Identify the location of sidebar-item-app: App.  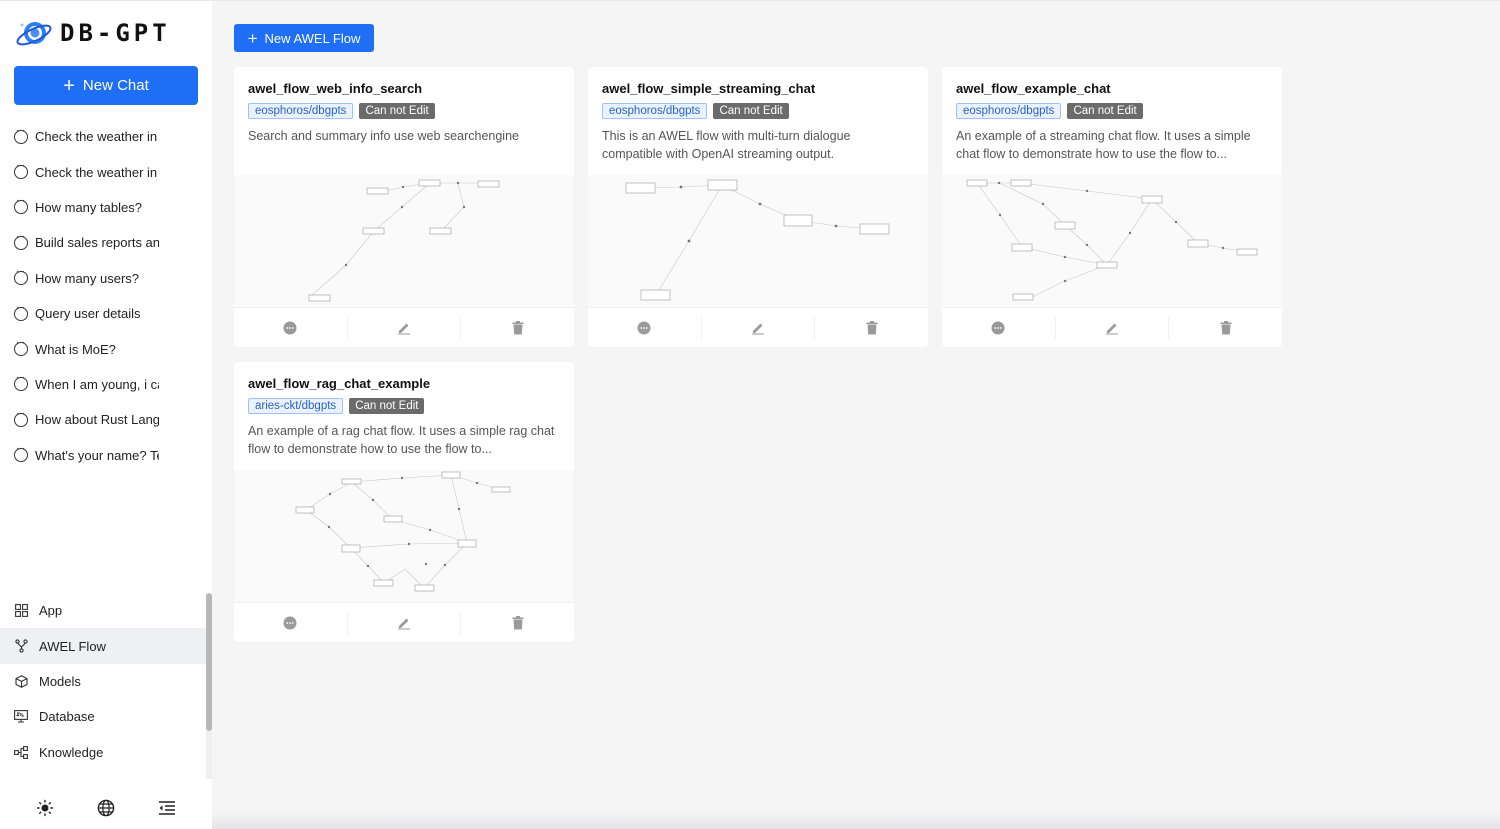
(106, 610).